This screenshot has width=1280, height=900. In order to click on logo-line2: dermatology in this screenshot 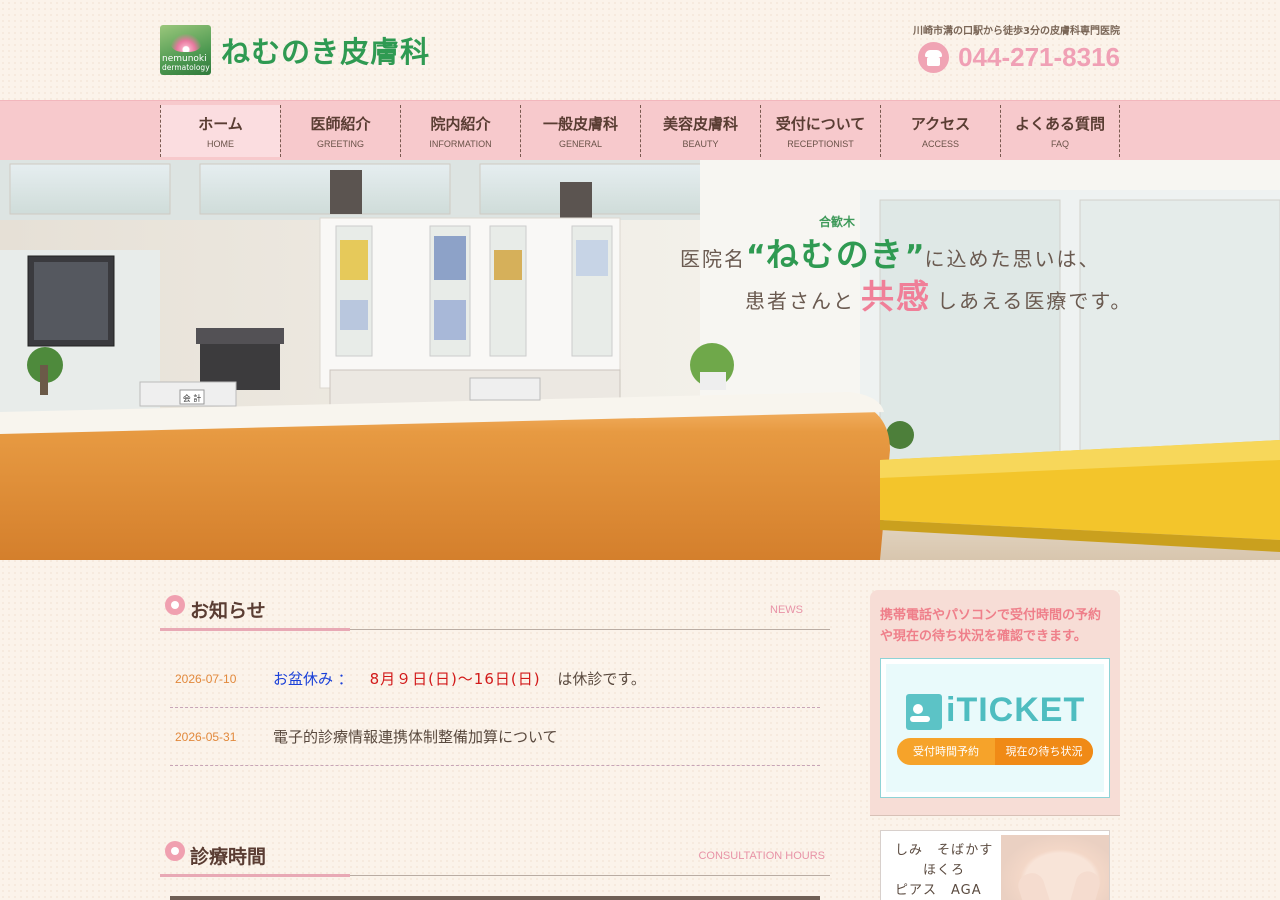, I will do `click(186, 67)`.